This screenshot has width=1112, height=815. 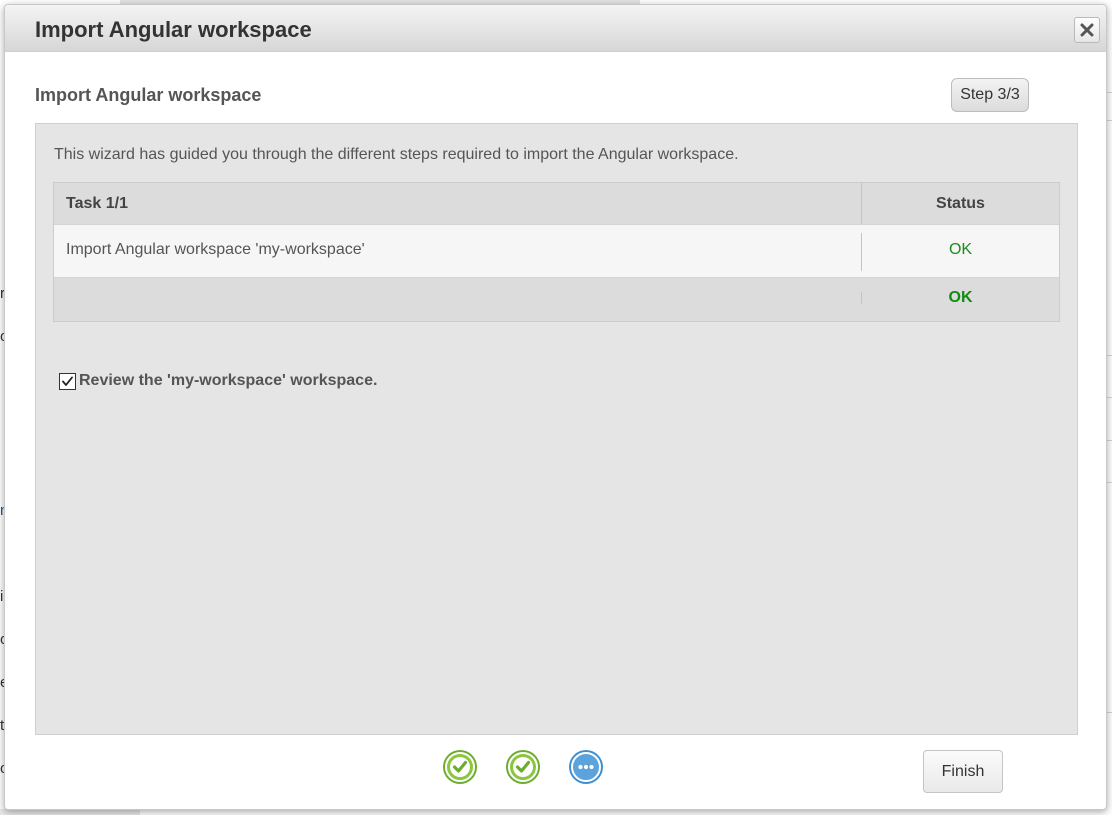 What do you see at coordinates (556, 299) in the screenshot?
I see `table-summary-row: OK` at bounding box center [556, 299].